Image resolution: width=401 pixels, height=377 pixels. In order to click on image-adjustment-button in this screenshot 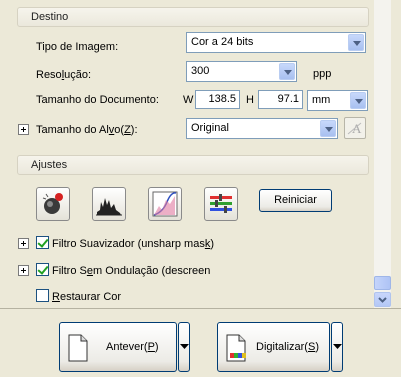, I will do `click(221, 204)`.